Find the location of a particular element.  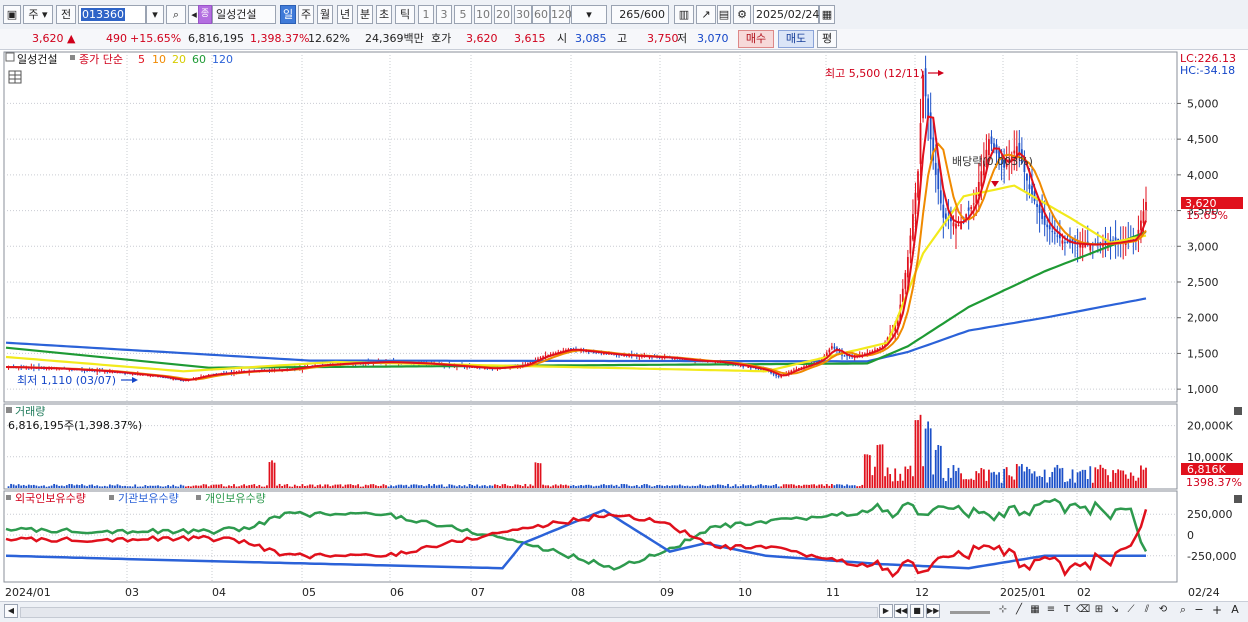

interval-dropdown: ▾ is located at coordinates (589, 14).